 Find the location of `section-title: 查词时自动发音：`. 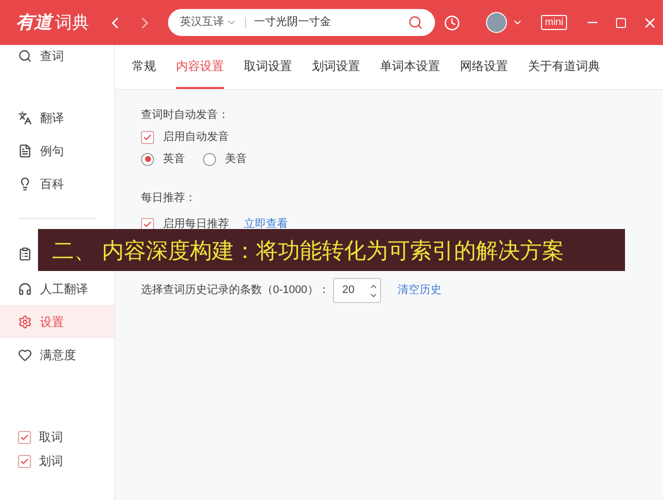

section-title: 查词时自动发音： is located at coordinates (185, 115).